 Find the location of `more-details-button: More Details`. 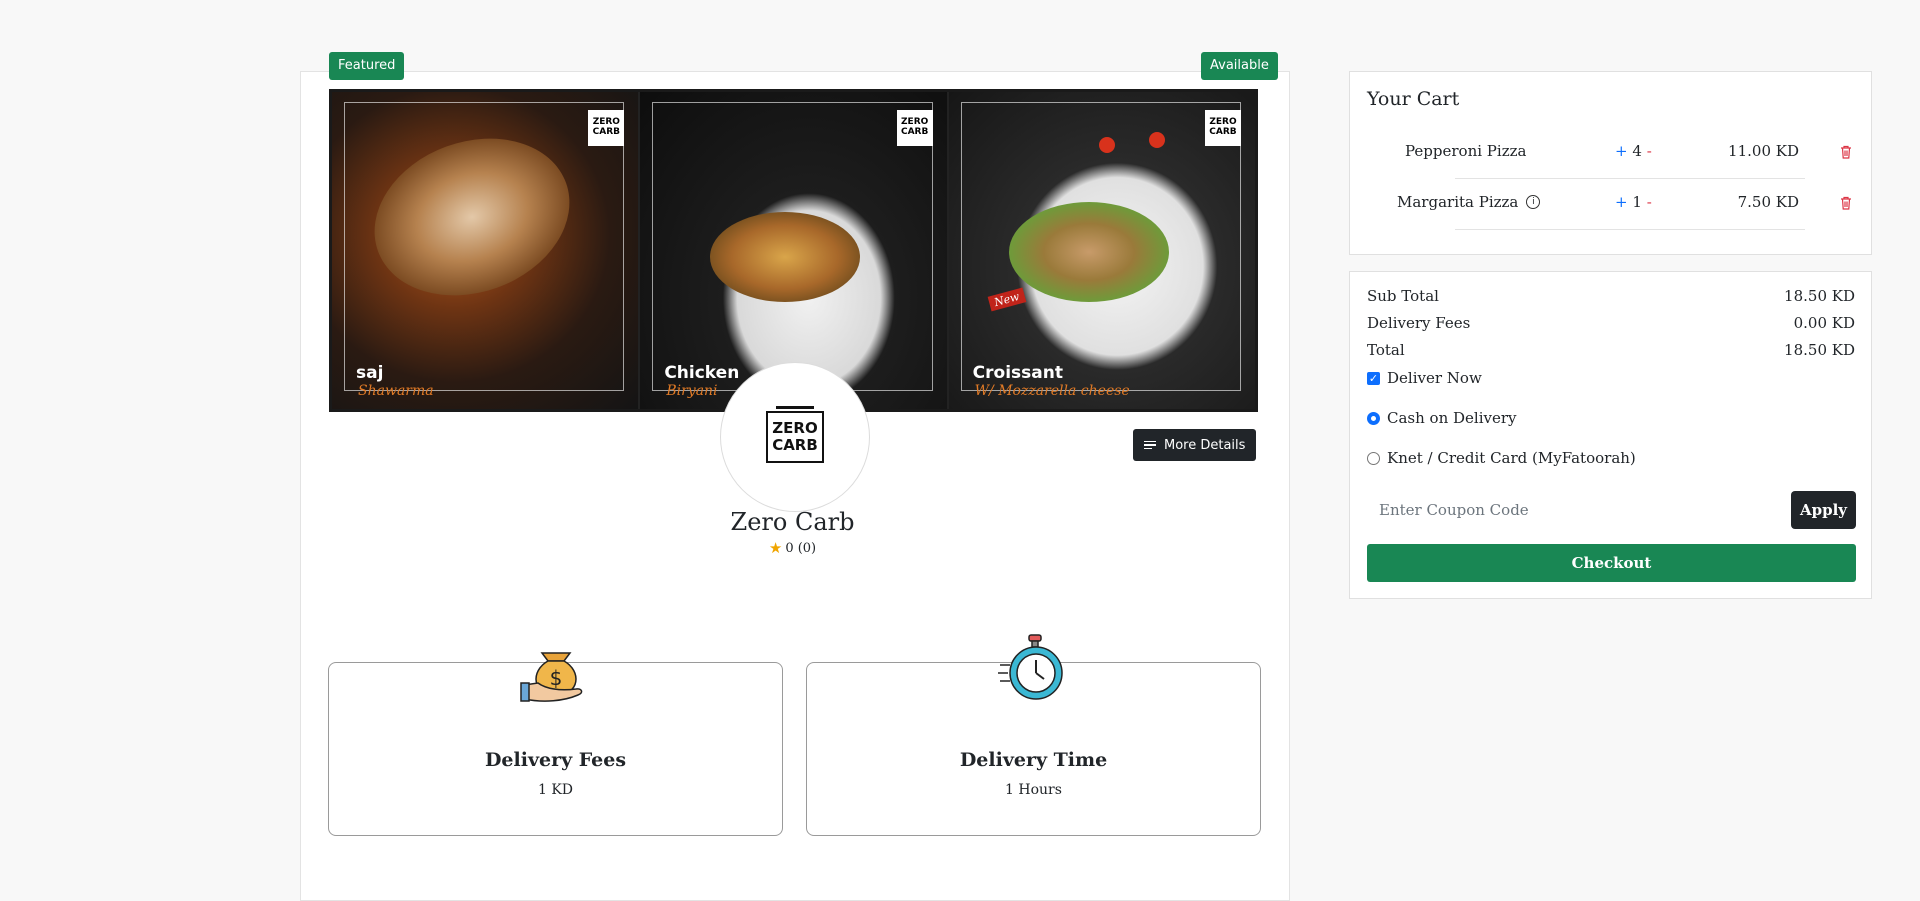

more-details-button: More Details is located at coordinates (1195, 445).